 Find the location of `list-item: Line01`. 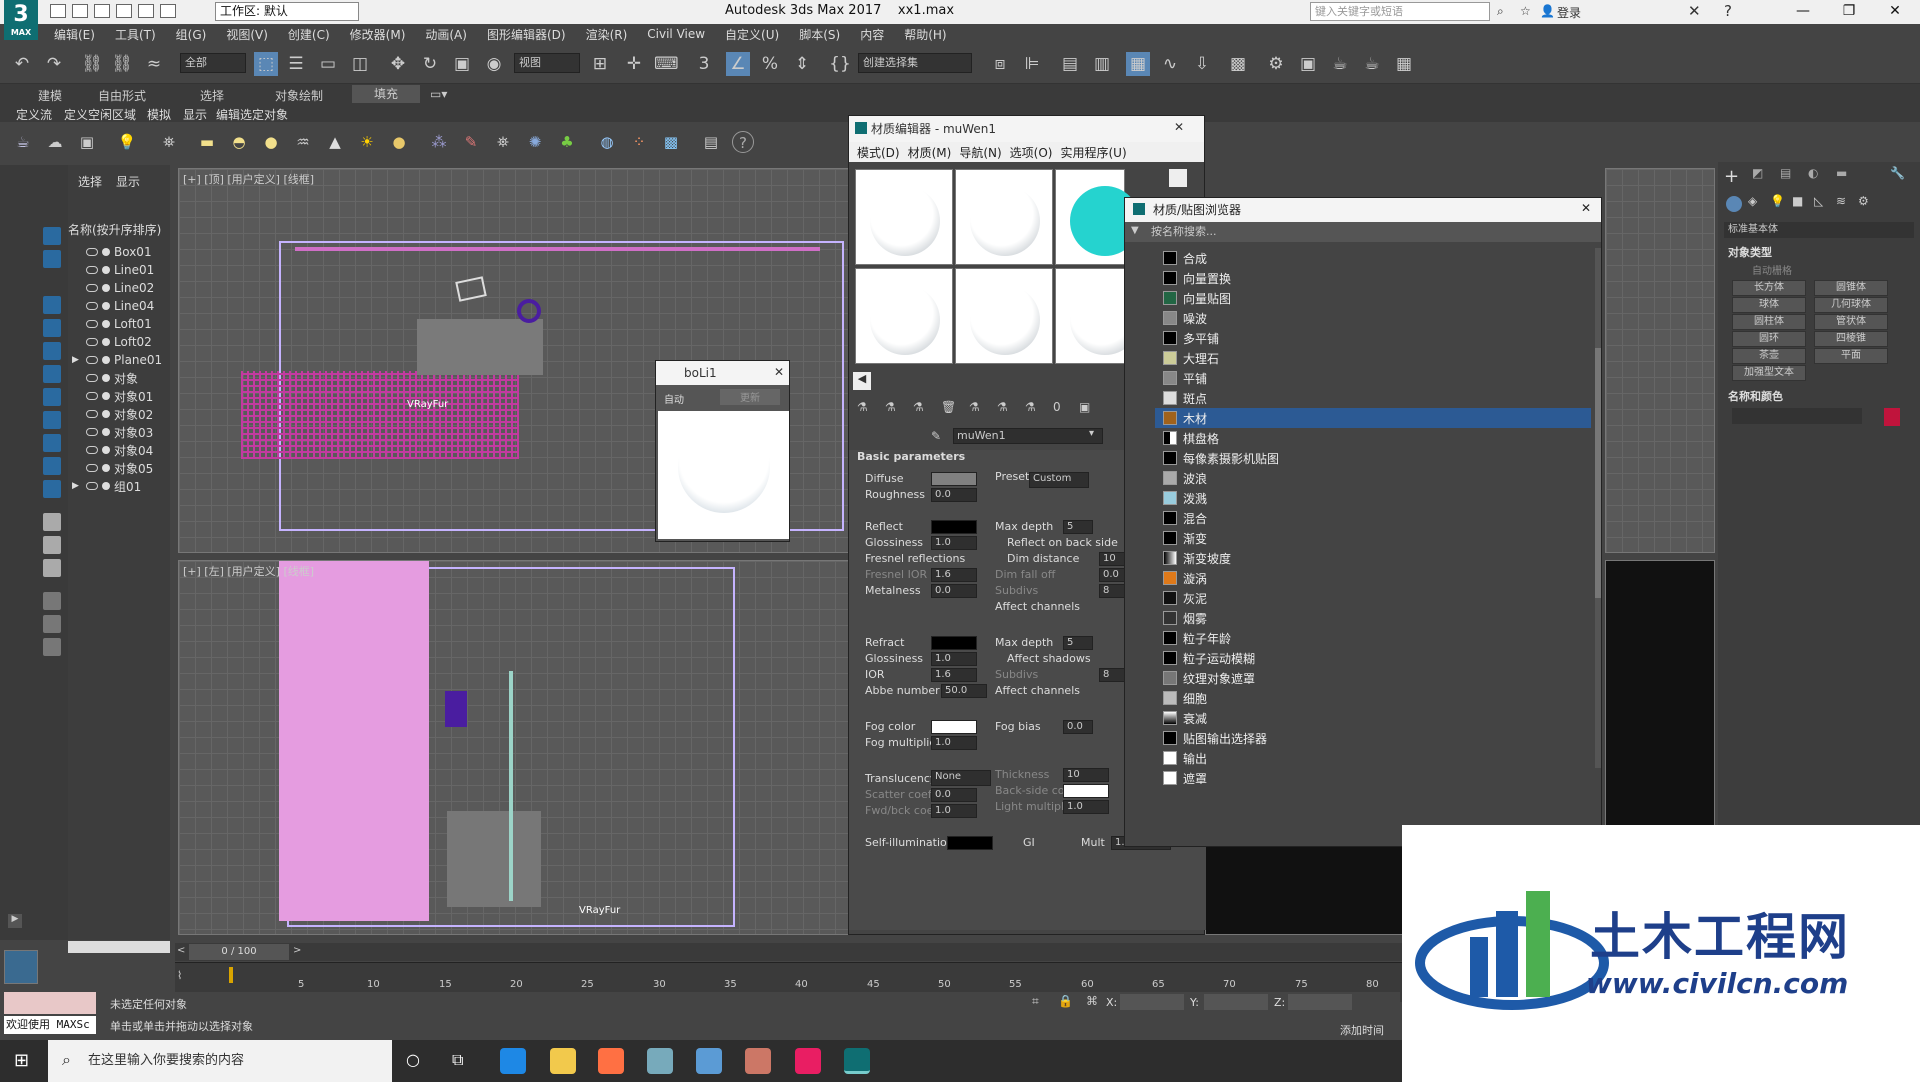

list-item: Line01 is located at coordinates (119, 270).